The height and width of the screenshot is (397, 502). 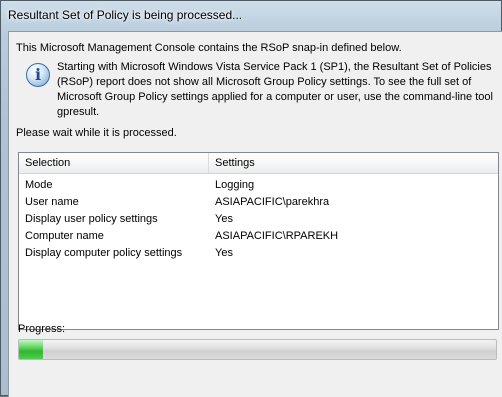 I want to click on row-selection: User name, so click(x=52, y=202).